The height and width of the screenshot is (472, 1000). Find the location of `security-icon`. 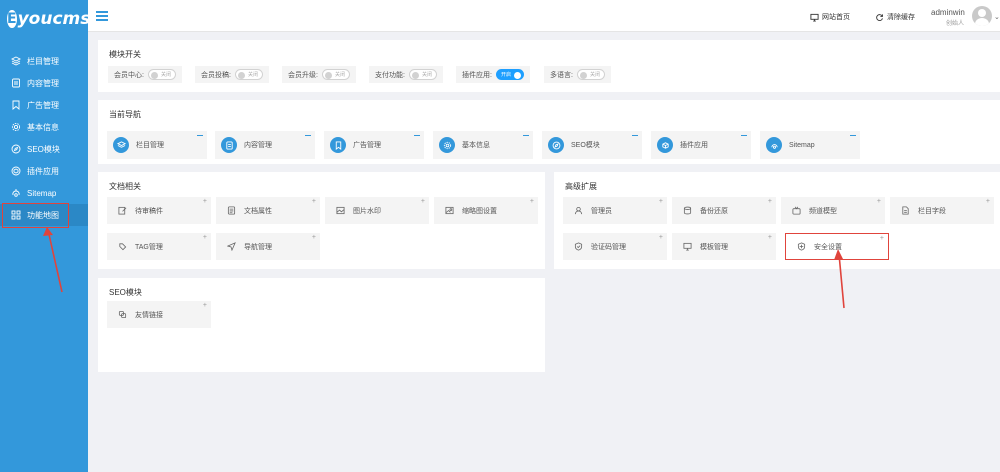

security-icon is located at coordinates (801, 246).